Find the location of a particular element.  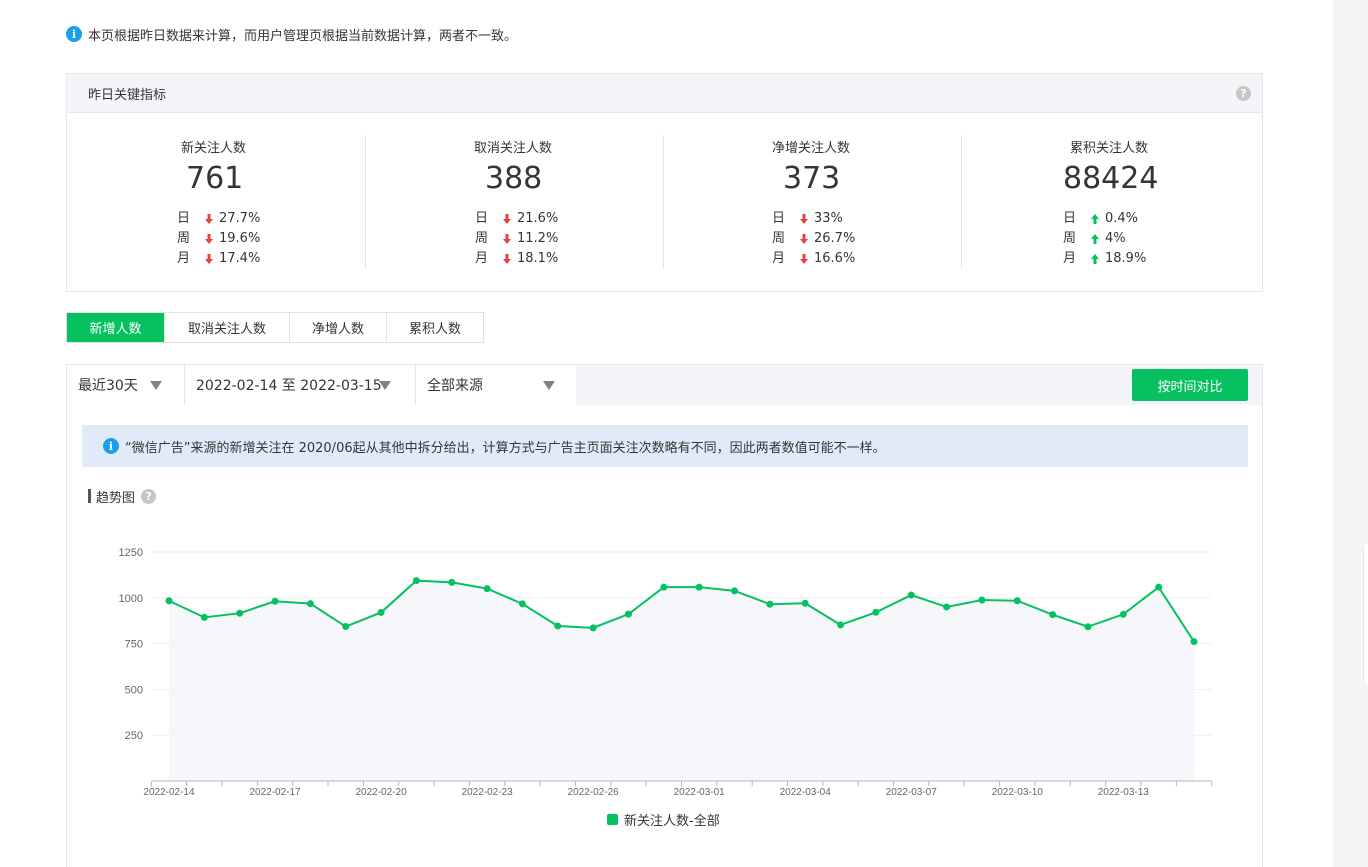

y-tick-label: 1000 is located at coordinates (131, 599).